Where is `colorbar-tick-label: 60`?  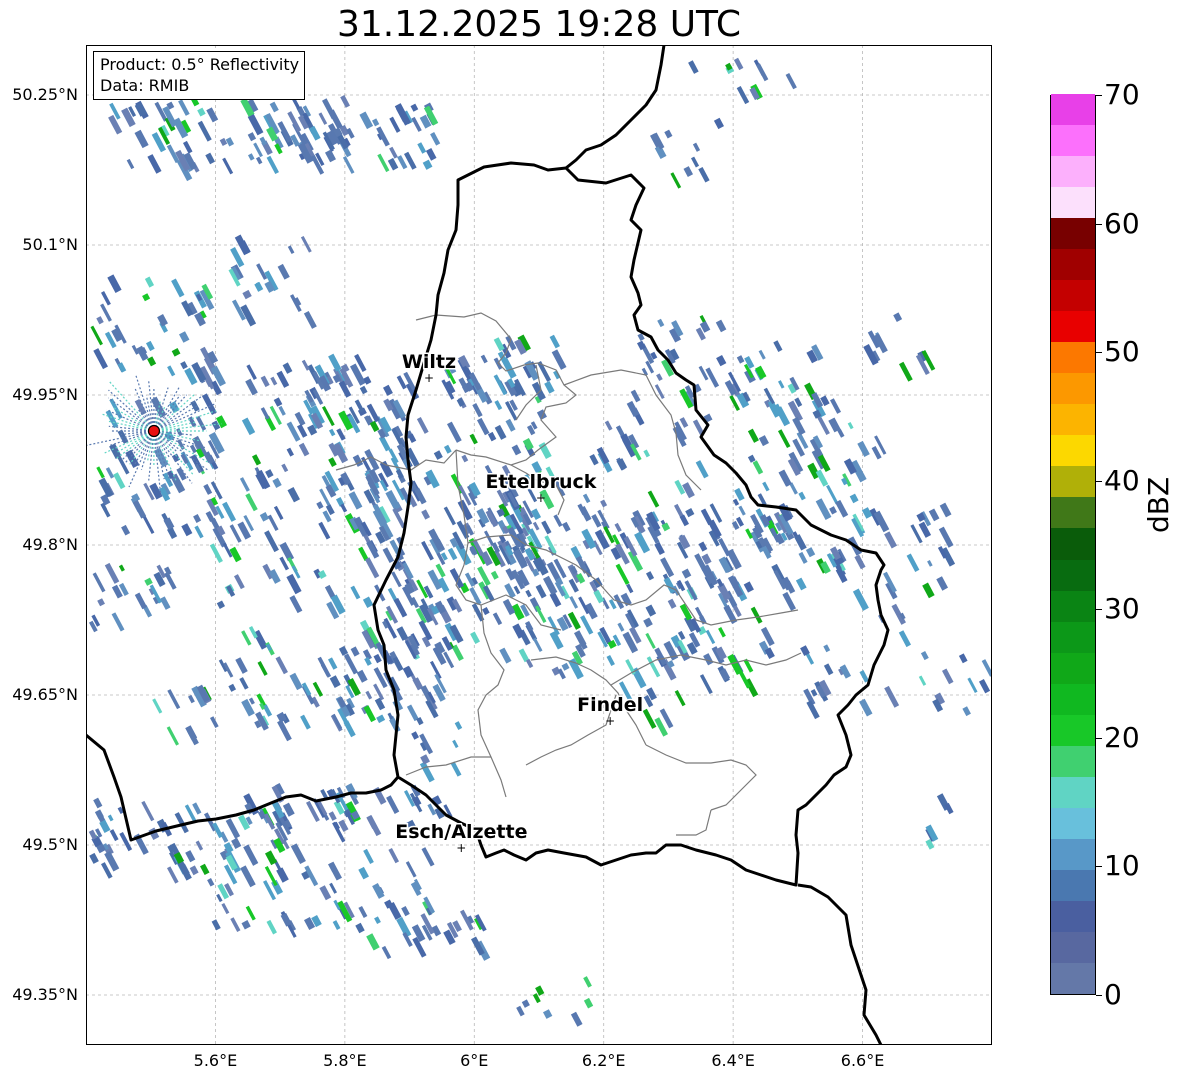
colorbar-tick-label: 60 is located at coordinates (1122, 223).